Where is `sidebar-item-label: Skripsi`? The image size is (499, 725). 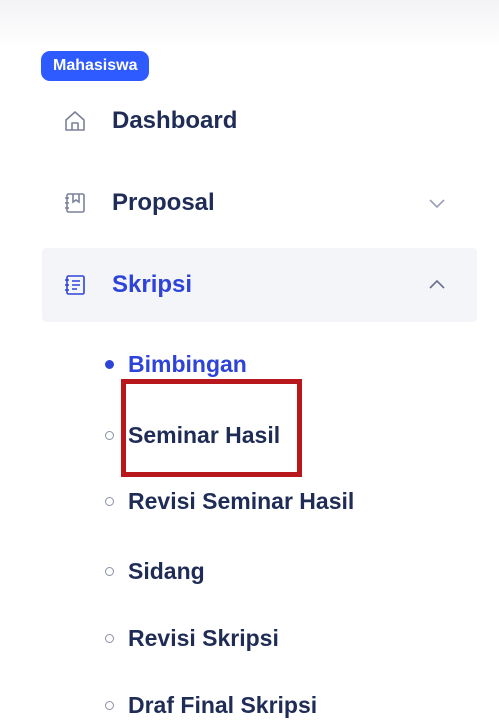 sidebar-item-label: Skripsi is located at coordinates (152, 284).